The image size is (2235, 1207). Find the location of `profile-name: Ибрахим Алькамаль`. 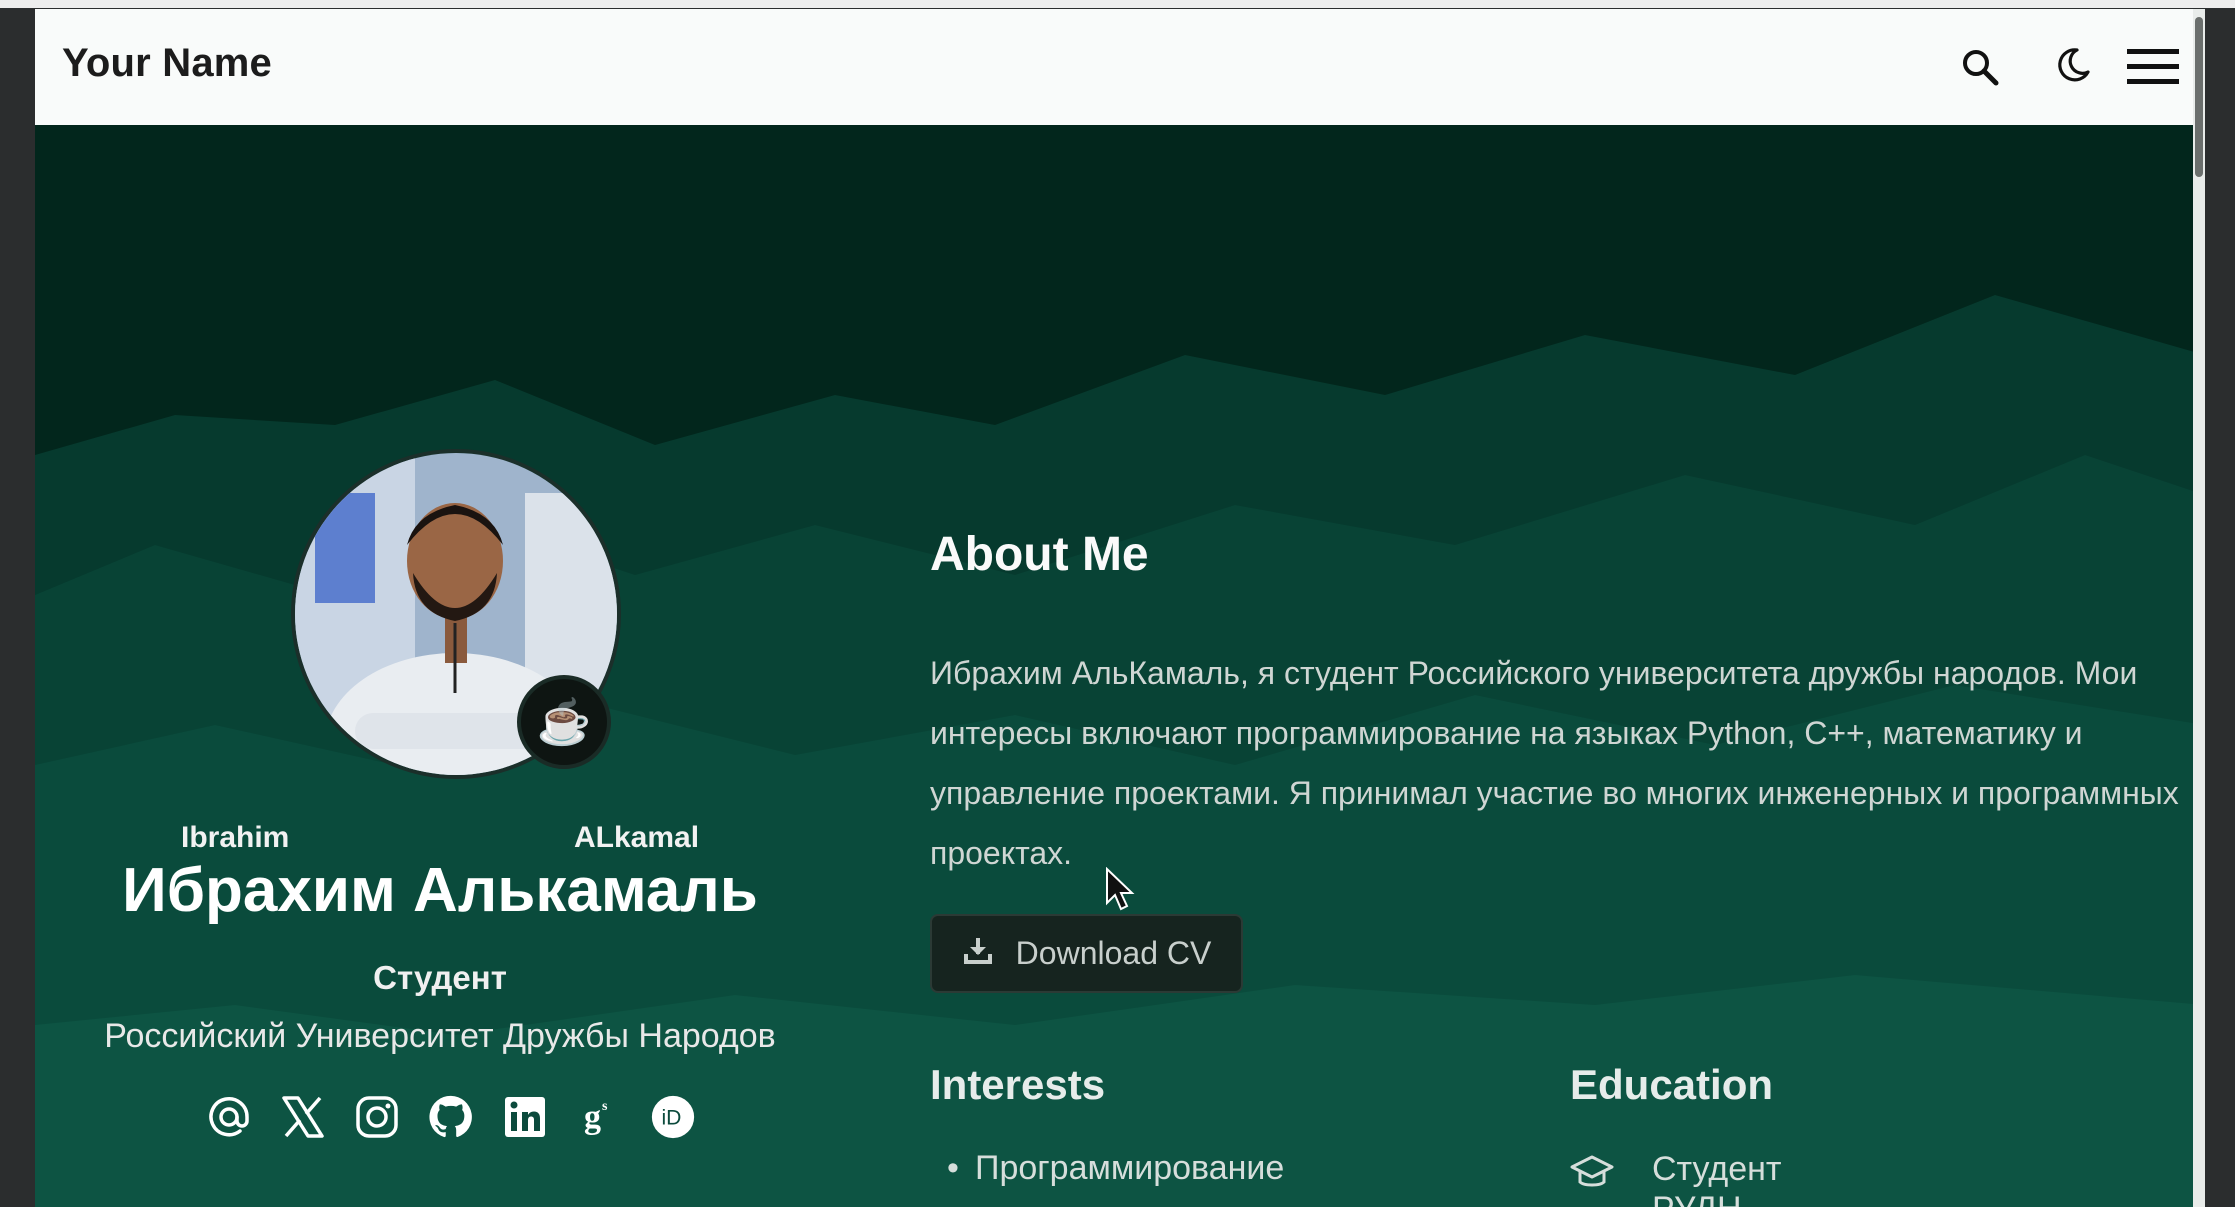

profile-name: Ибрахим Алькамаль is located at coordinates (440, 890).